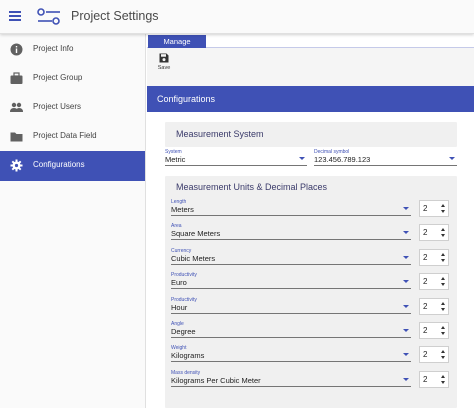 The width and height of the screenshot is (474, 408). Describe the element at coordinates (193, 258) in the screenshot. I see `unit-value: Cubic Meters` at that location.